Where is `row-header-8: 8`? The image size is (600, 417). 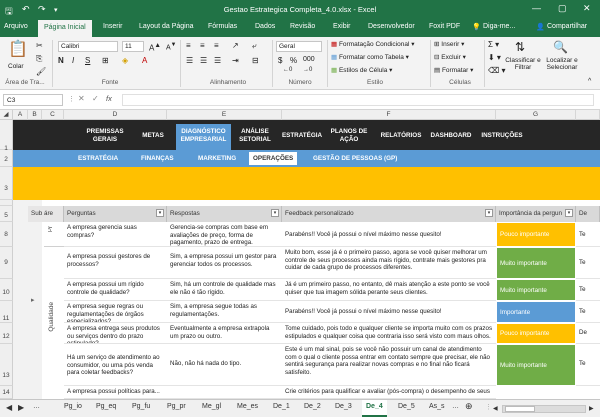 row-header-8: 8 is located at coordinates (6, 234).